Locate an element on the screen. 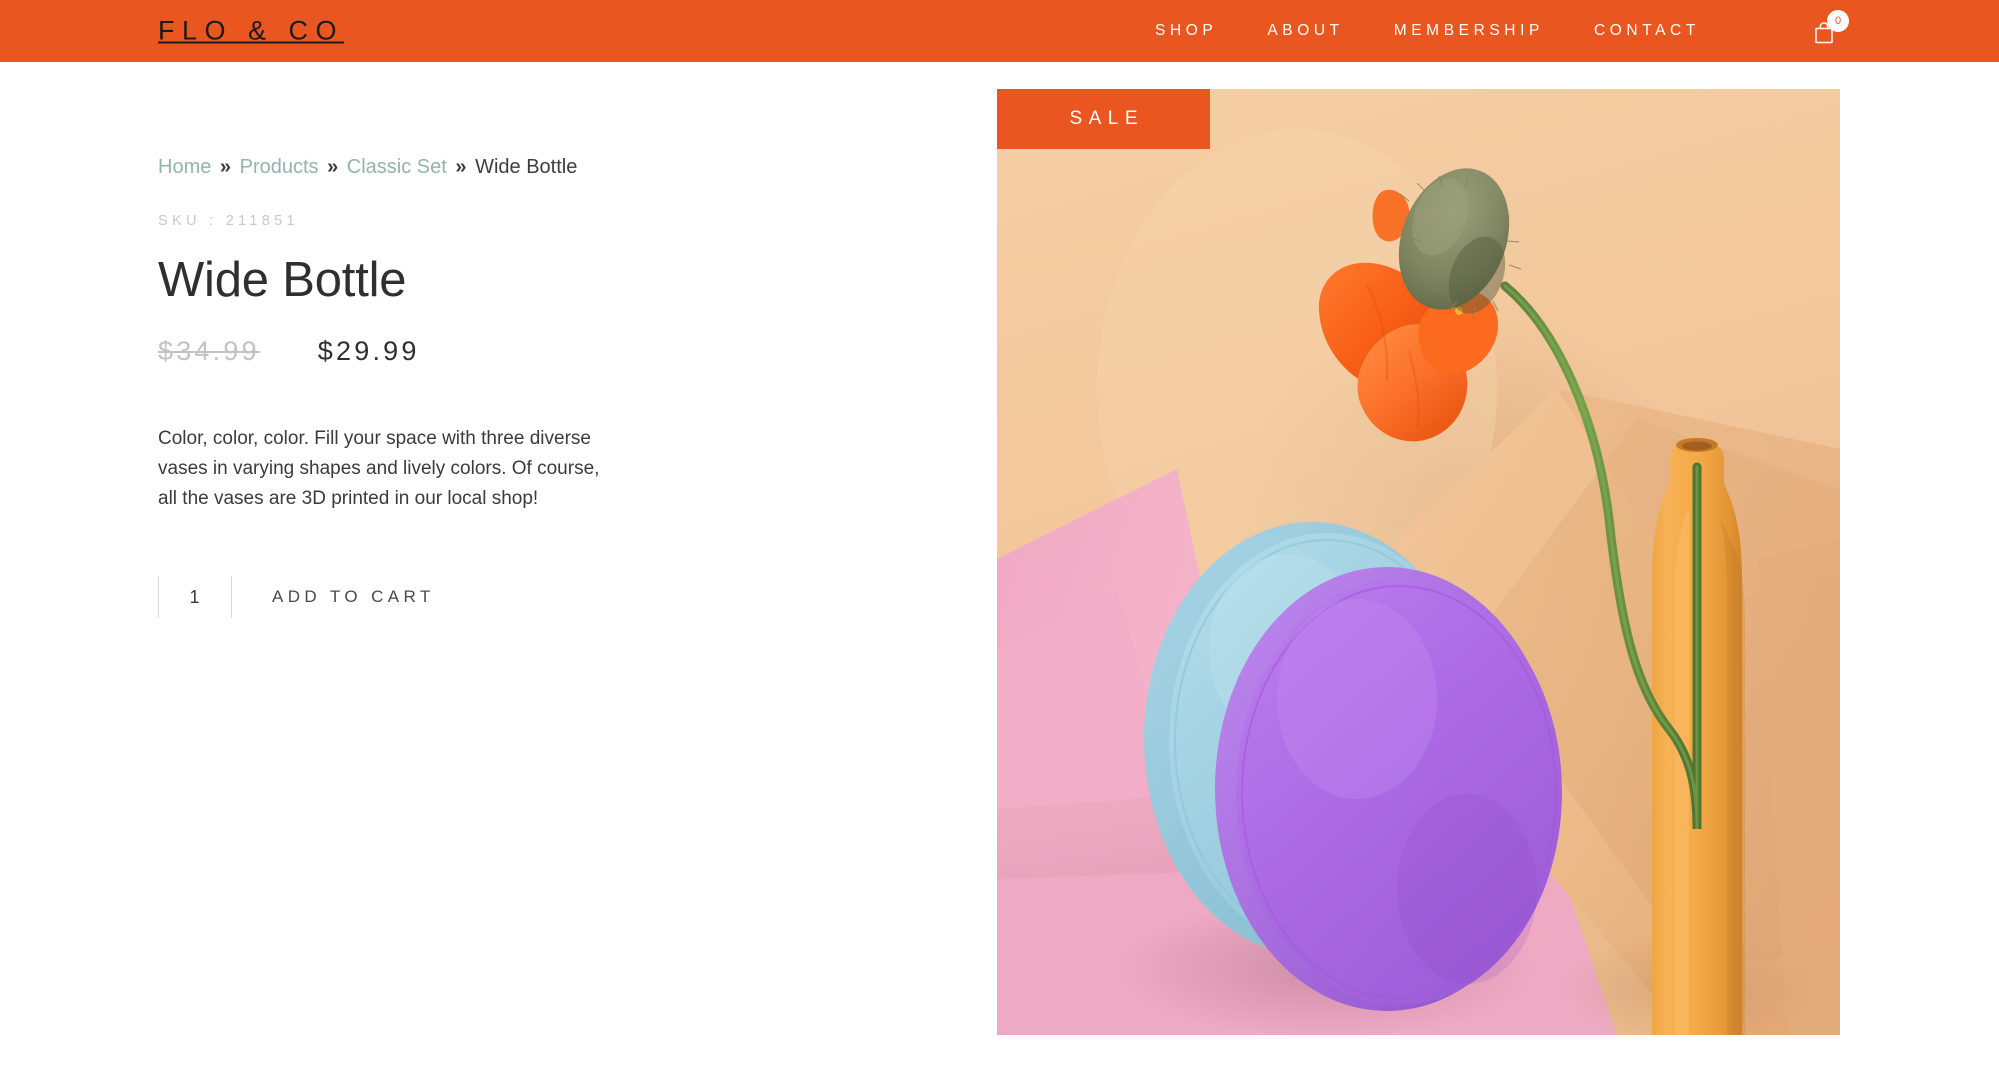 The image size is (1999, 1065). quantity-stepper is located at coordinates (195, 597).